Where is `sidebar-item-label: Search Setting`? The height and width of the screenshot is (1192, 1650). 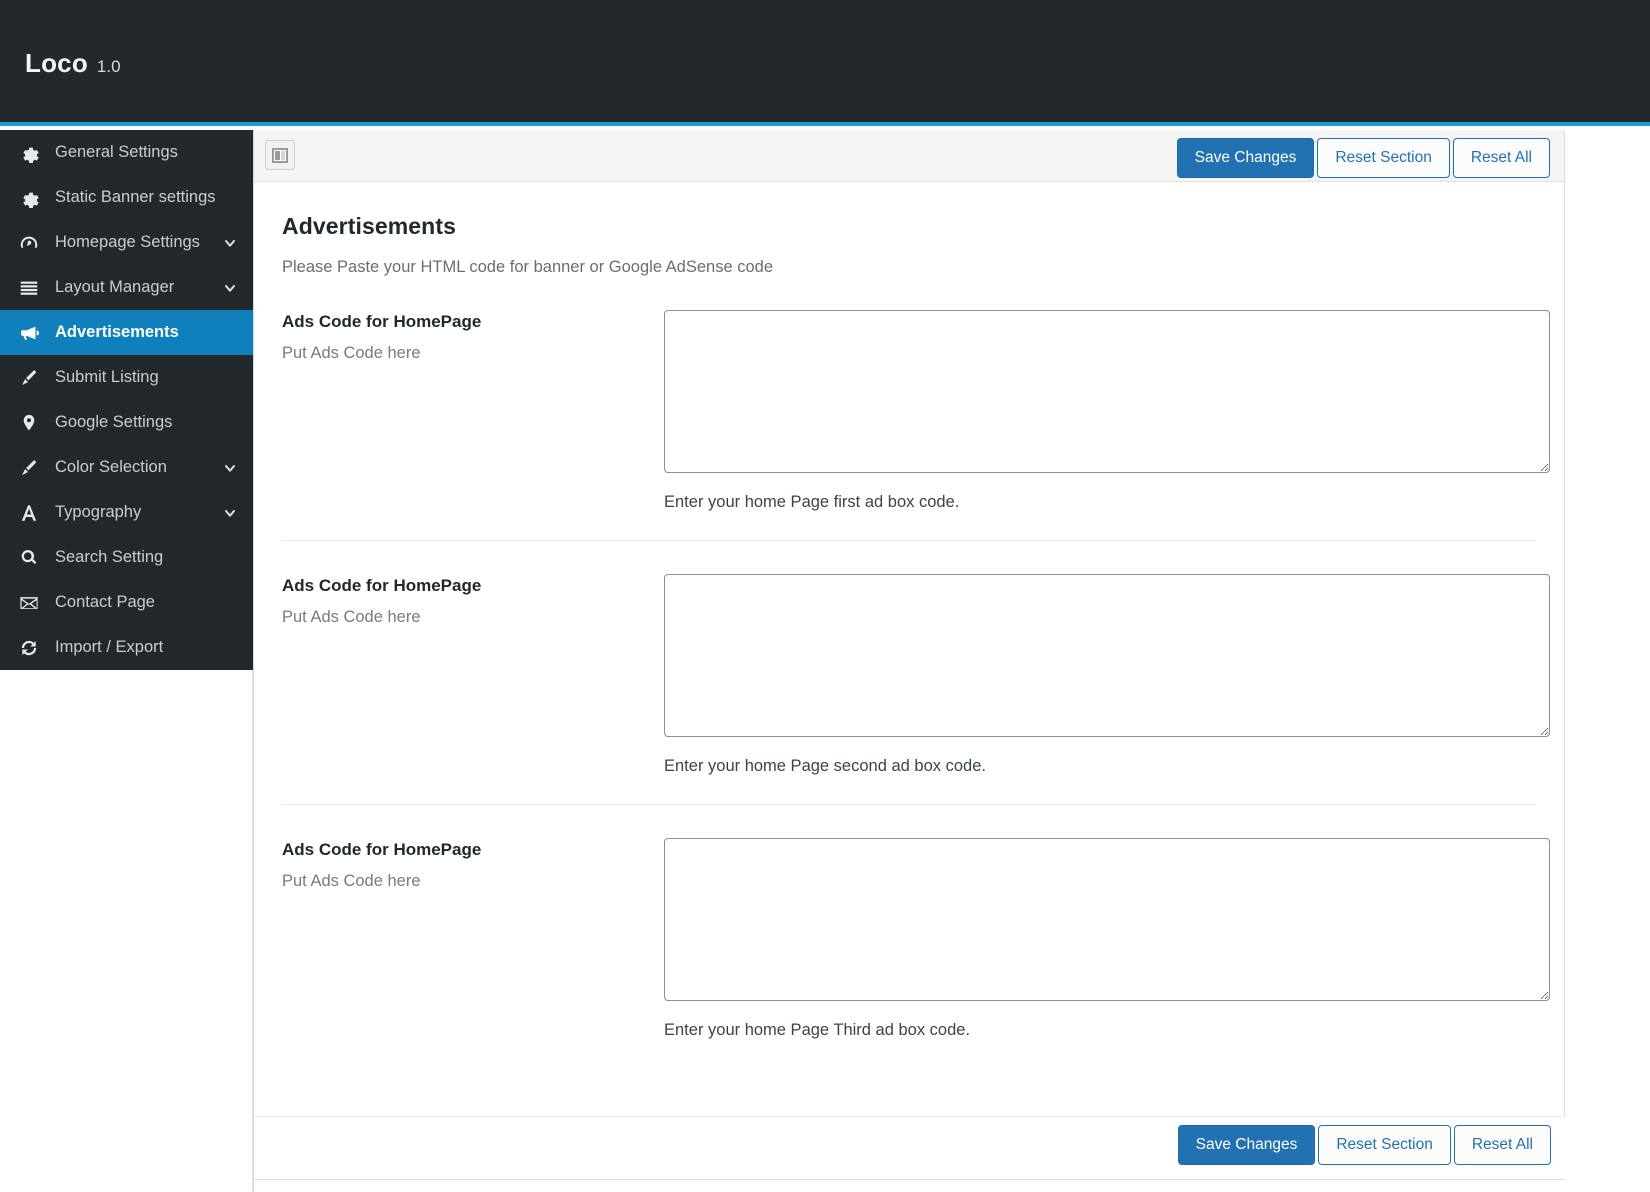
sidebar-item-label: Search Setting is located at coordinates (109, 557).